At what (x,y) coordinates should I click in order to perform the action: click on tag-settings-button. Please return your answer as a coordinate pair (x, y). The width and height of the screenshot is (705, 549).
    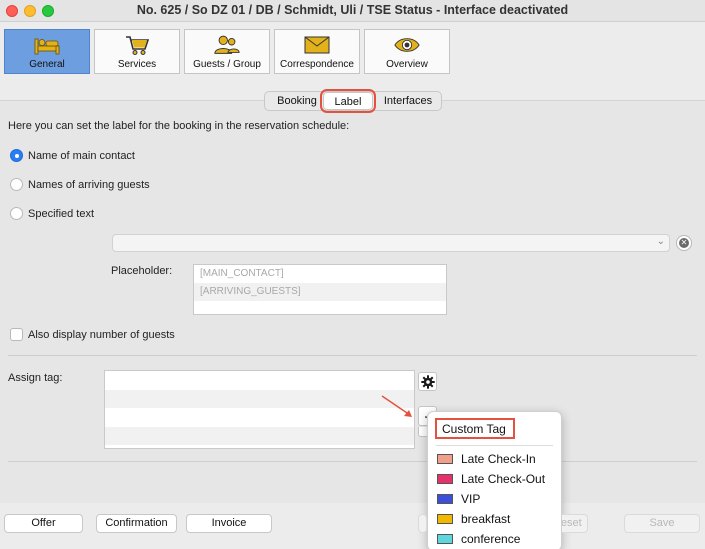
    Looking at the image, I should click on (427, 381).